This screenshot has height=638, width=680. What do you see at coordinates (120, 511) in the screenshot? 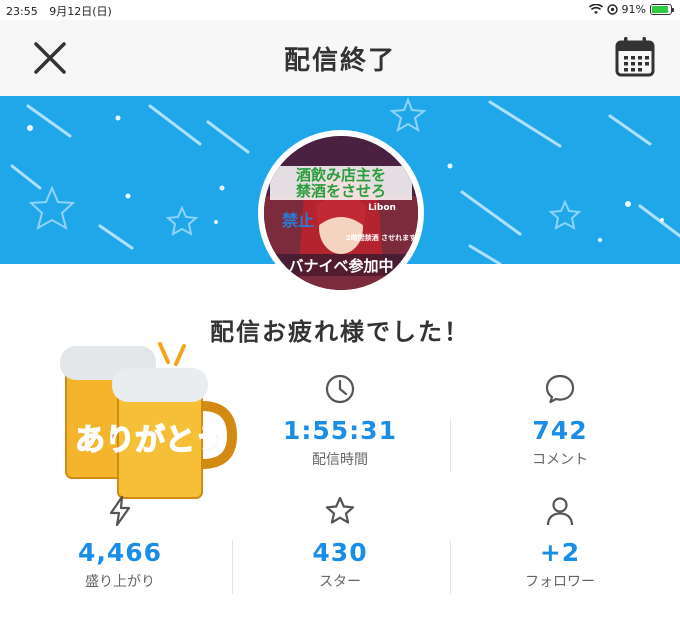
I see `lightning-icon` at bounding box center [120, 511].